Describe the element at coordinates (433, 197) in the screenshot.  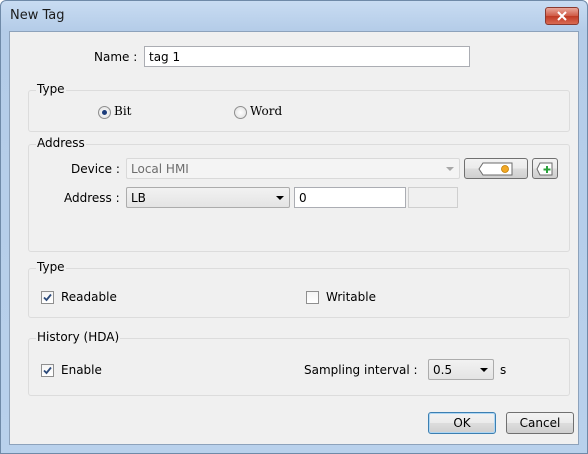
I see `address-extra-field` at that location.